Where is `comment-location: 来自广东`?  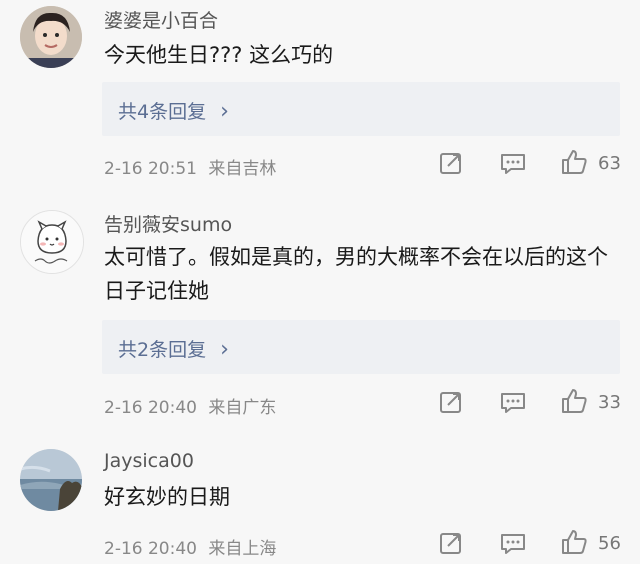
comment-location: 来自广东 is located at coordinates (242, 408).